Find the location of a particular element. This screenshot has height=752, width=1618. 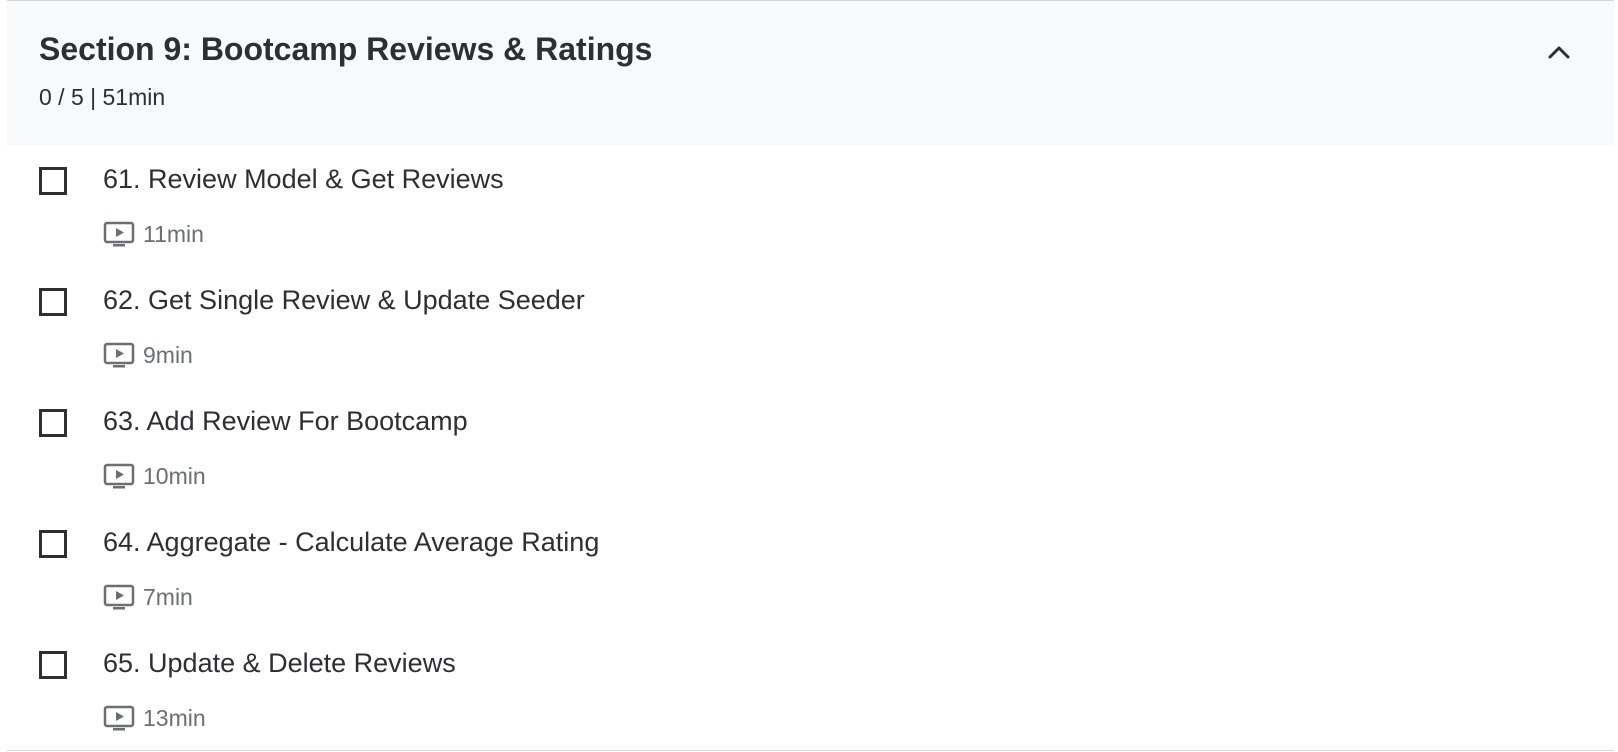

lecture-title: 62. Get Single Review & Update Seeder is located at coordinates (344, 300).